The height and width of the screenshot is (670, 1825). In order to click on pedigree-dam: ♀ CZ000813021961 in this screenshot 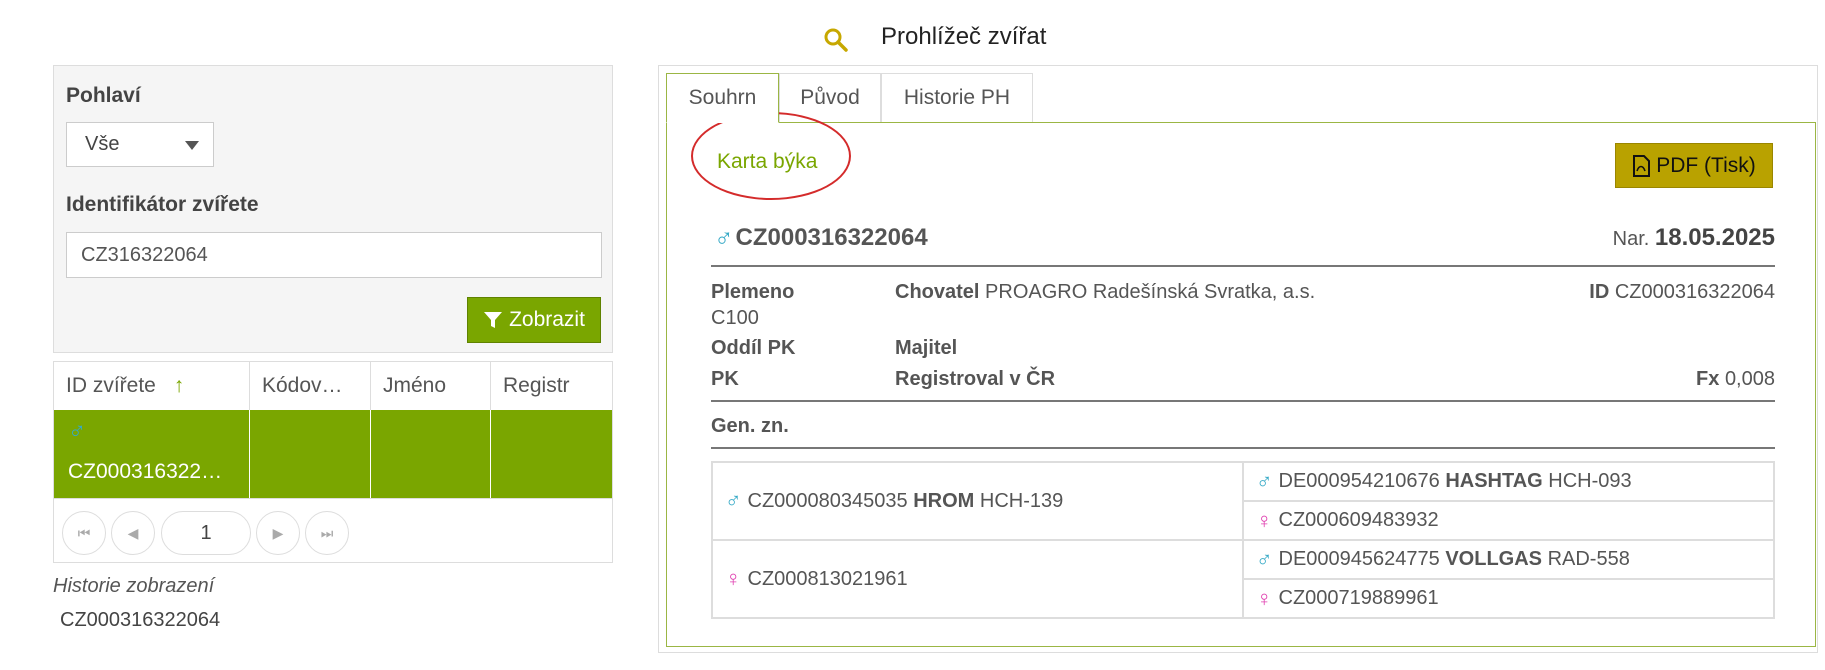, I will do `click(977, 579)`.